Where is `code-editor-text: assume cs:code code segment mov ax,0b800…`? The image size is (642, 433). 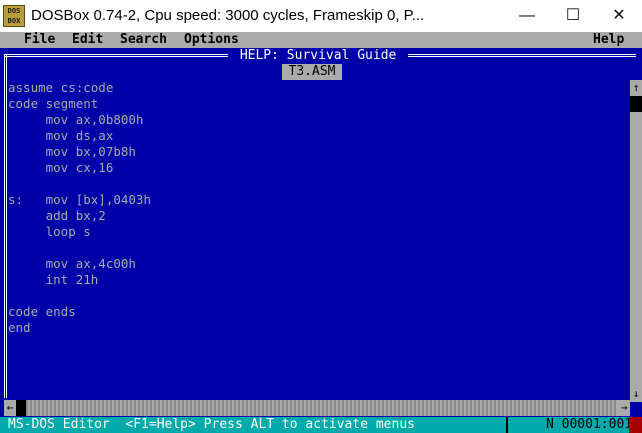
code-editor-text: assume cs:code code segment mov ax,0b800… is located at coordinates (79, 208).